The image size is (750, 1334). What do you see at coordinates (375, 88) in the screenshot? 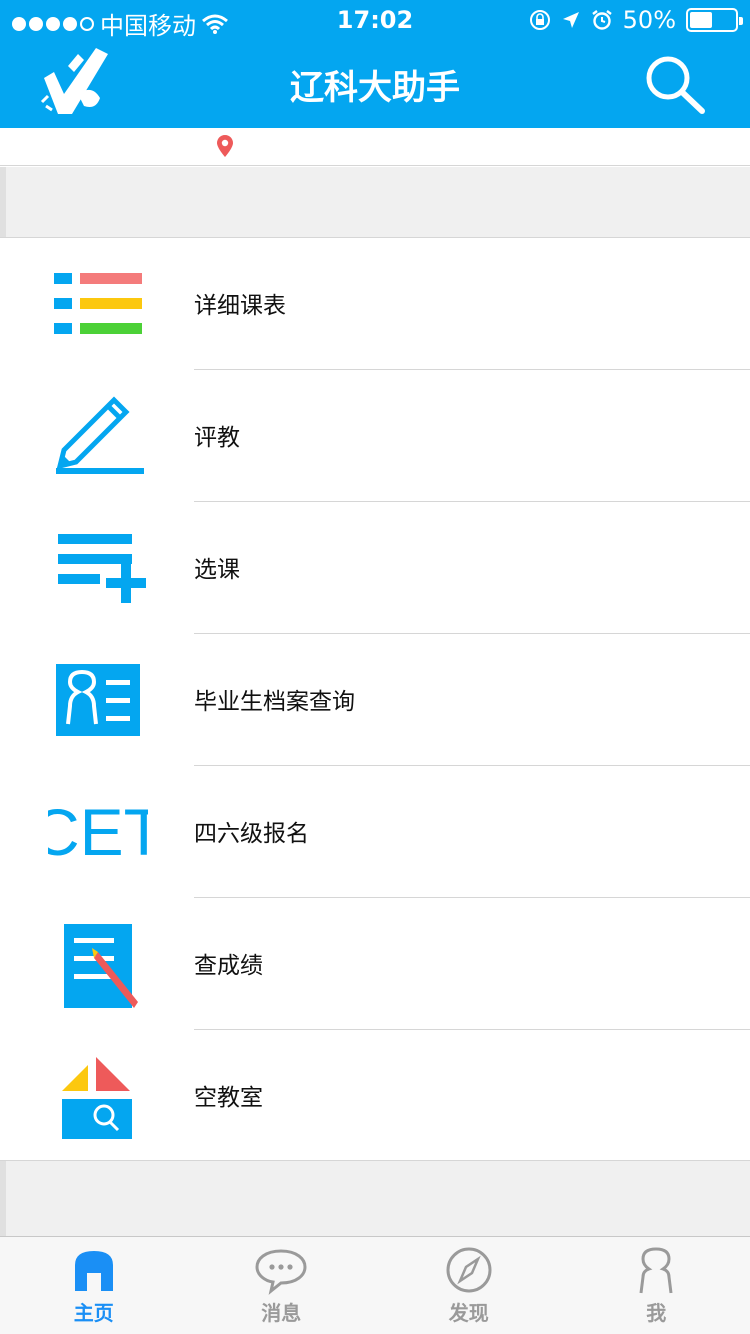
I see `page-title: 辽科大助手` at bounding box center [375, 88].